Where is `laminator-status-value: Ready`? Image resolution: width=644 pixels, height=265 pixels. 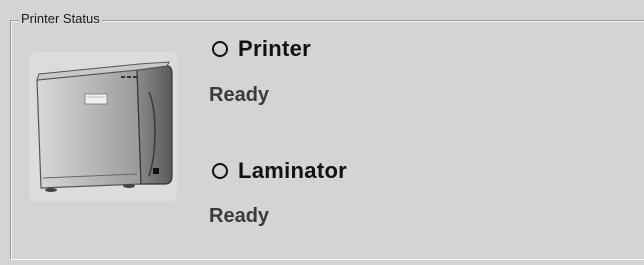 laminator-status-value: Ready is located at coordinates (239, 216).